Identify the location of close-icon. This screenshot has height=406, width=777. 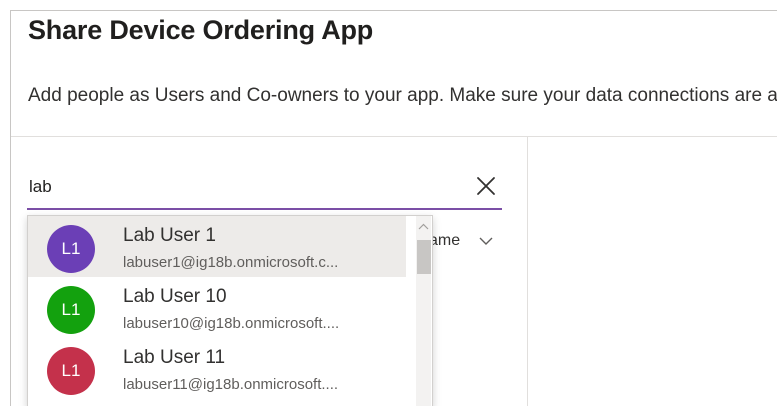
(486, 186).